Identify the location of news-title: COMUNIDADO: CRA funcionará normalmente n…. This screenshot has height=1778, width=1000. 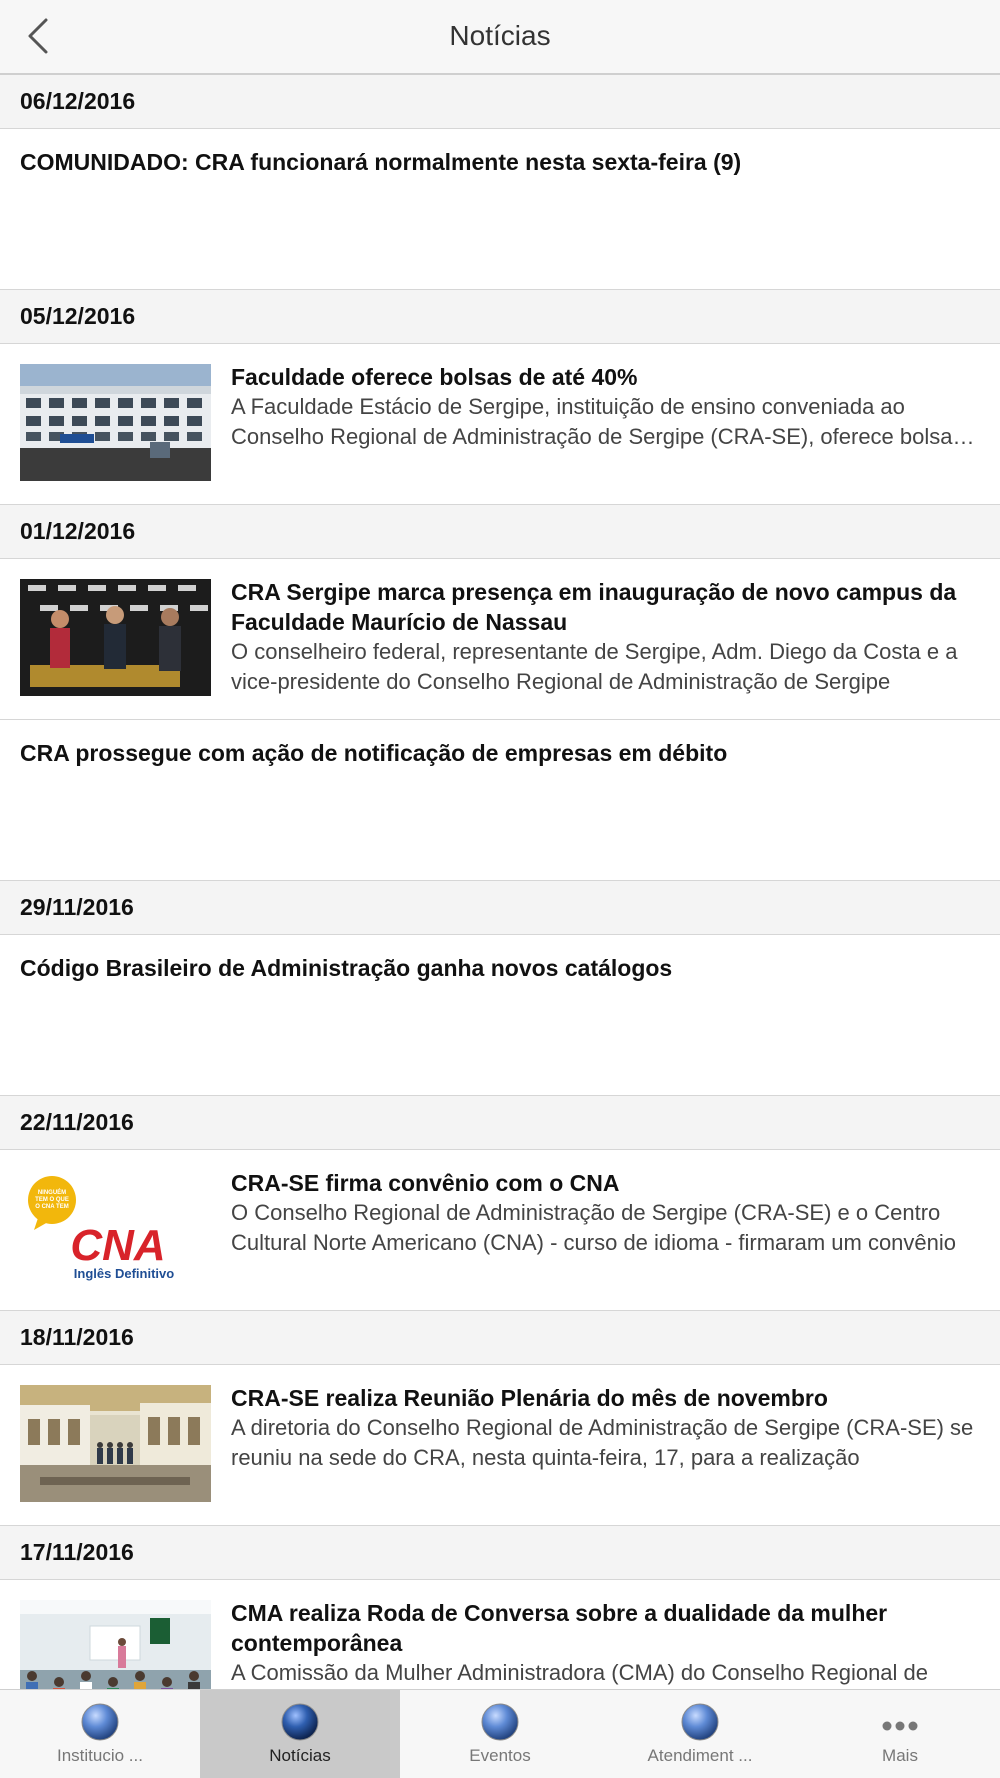
(381, 162).